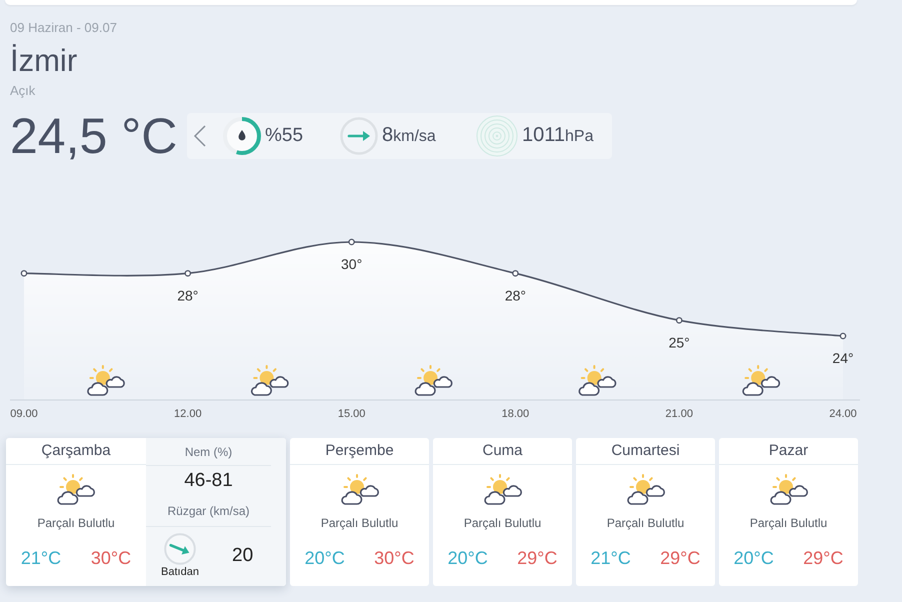  Describe the element at coordinates (359, 512) in the screenshot. I see `day-card: Perşembe Parçalı Bulutlu 20°C 30°C` at that location.